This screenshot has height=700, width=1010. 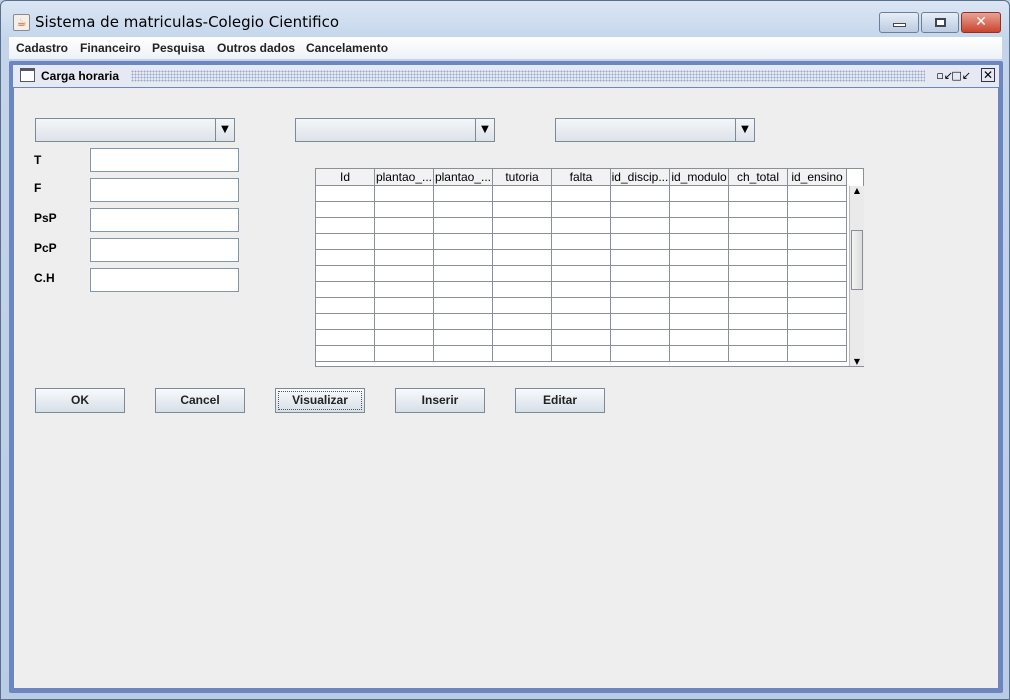 I want to click on menu-cadastro: Cadastro, so click(x=42, y=48).